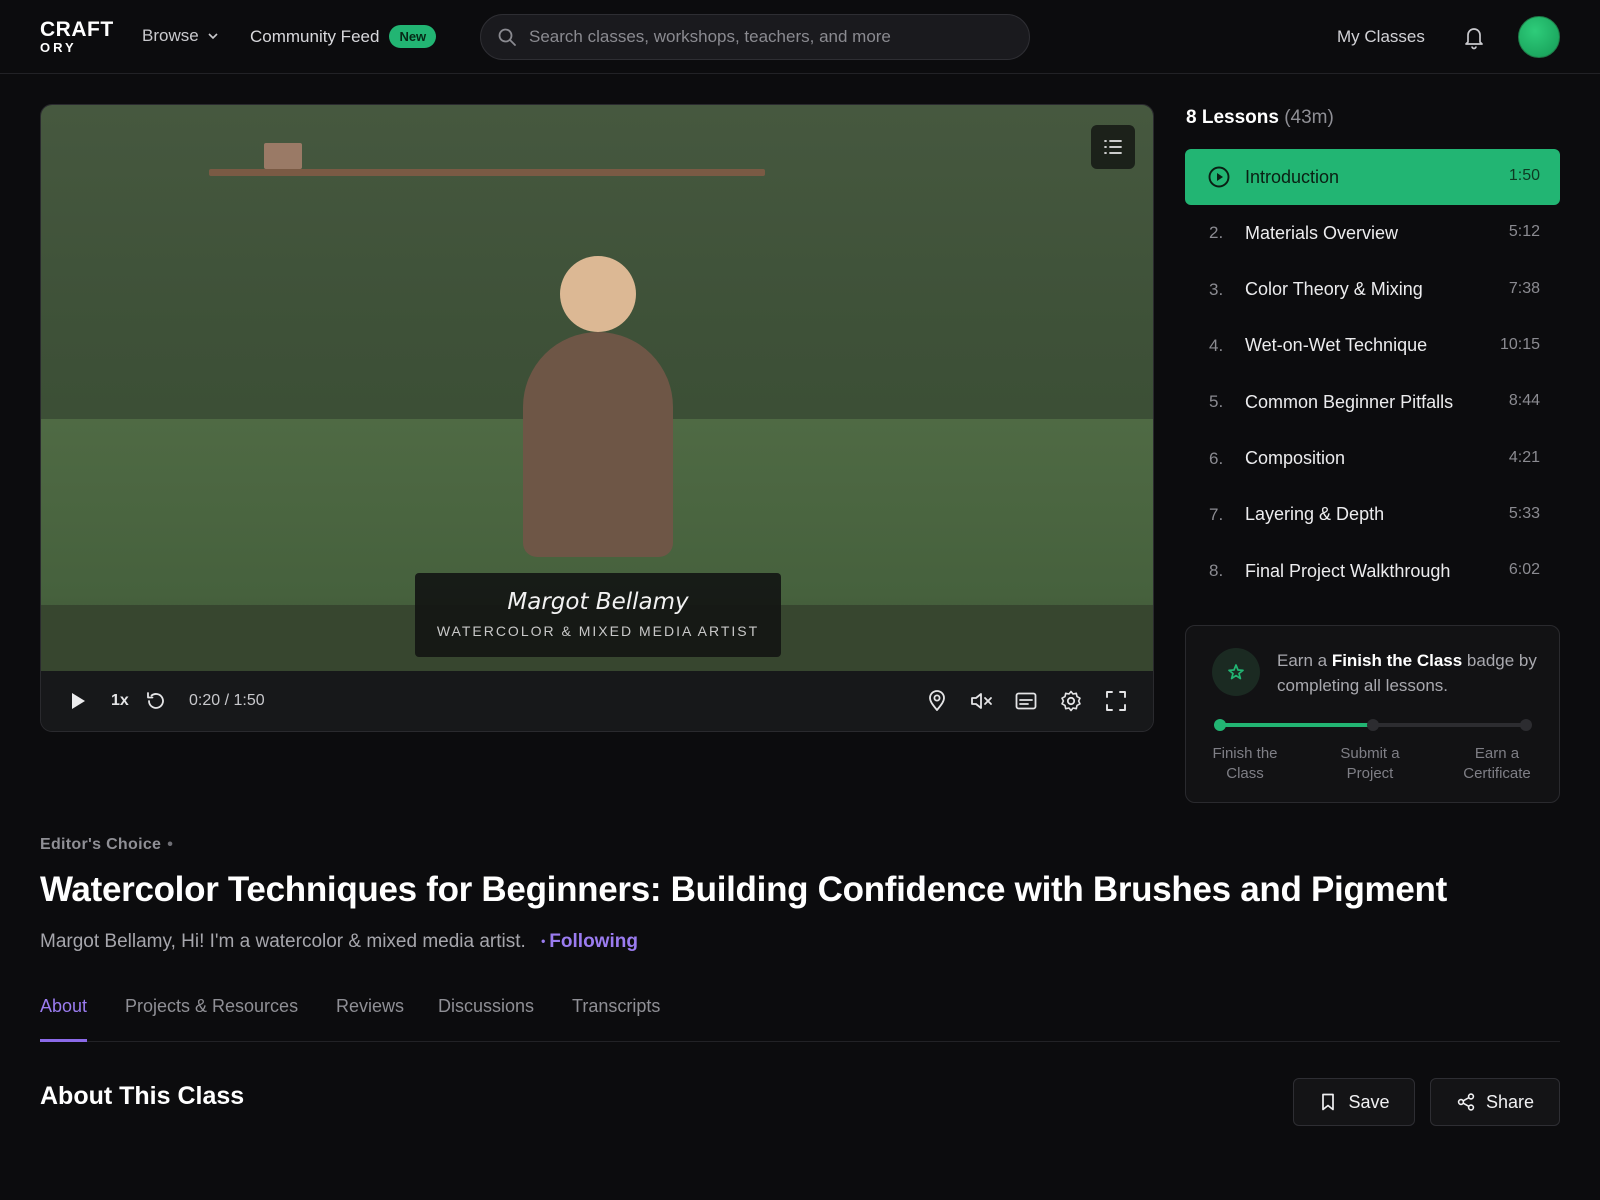  What do you see at coordinates (315, 36) in the screenshot?
I see `community-feed-label: Community Feed` at bounding box center [315, 36].